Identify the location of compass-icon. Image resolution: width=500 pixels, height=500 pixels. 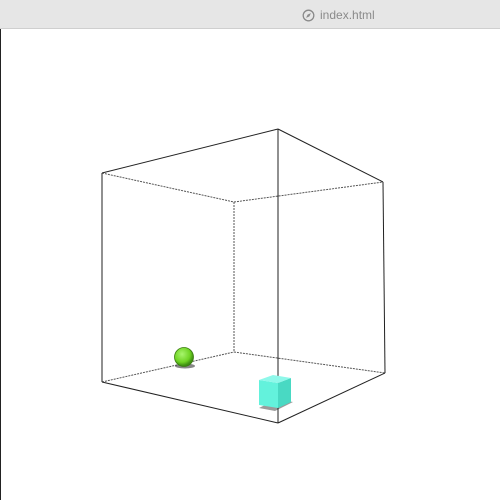
(308, 15).